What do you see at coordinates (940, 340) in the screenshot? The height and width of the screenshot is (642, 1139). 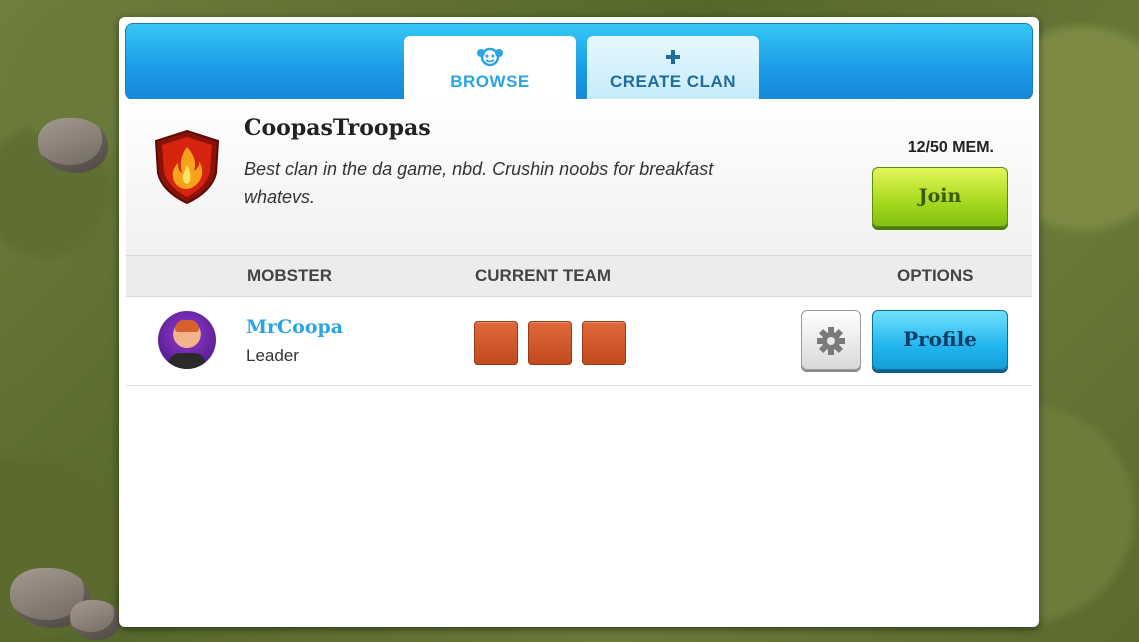 I see `profile-button: Profile` at bounding box center [940, 340].